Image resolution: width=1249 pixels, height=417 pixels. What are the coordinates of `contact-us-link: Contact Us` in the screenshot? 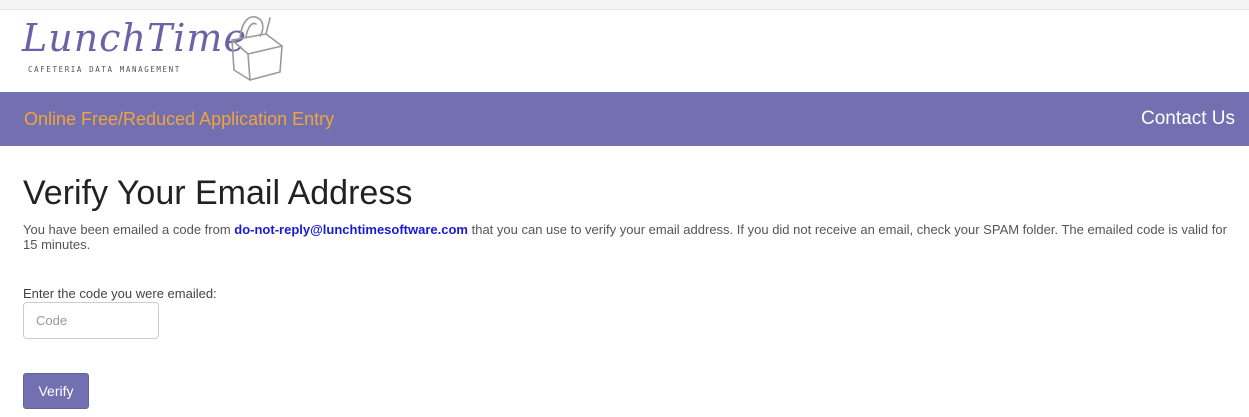 It's located at (1188, 119).